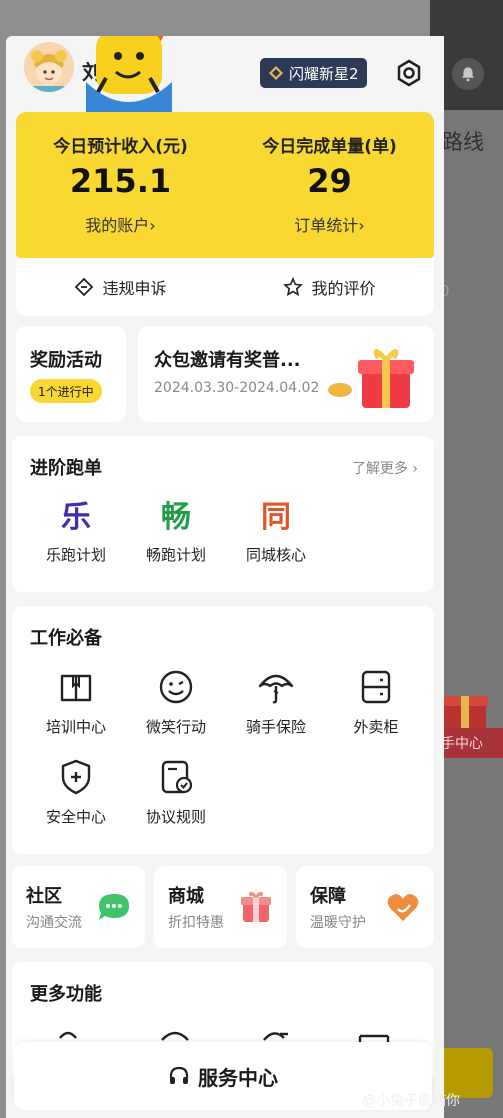 Image resolution: width=503 pixels, height=1118 pixels. Describe the element at coordinates (76, 517) in the screenshot. I see `plan-glyph: 乐` at that location.